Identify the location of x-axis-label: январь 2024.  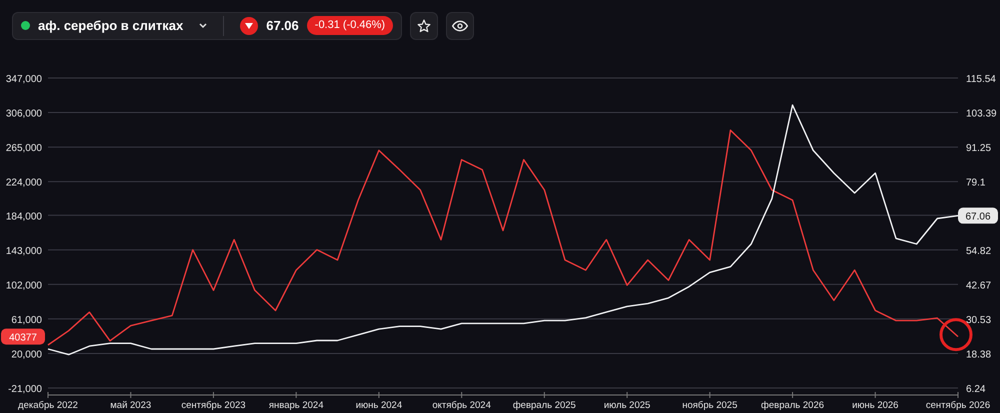
(296, 405).